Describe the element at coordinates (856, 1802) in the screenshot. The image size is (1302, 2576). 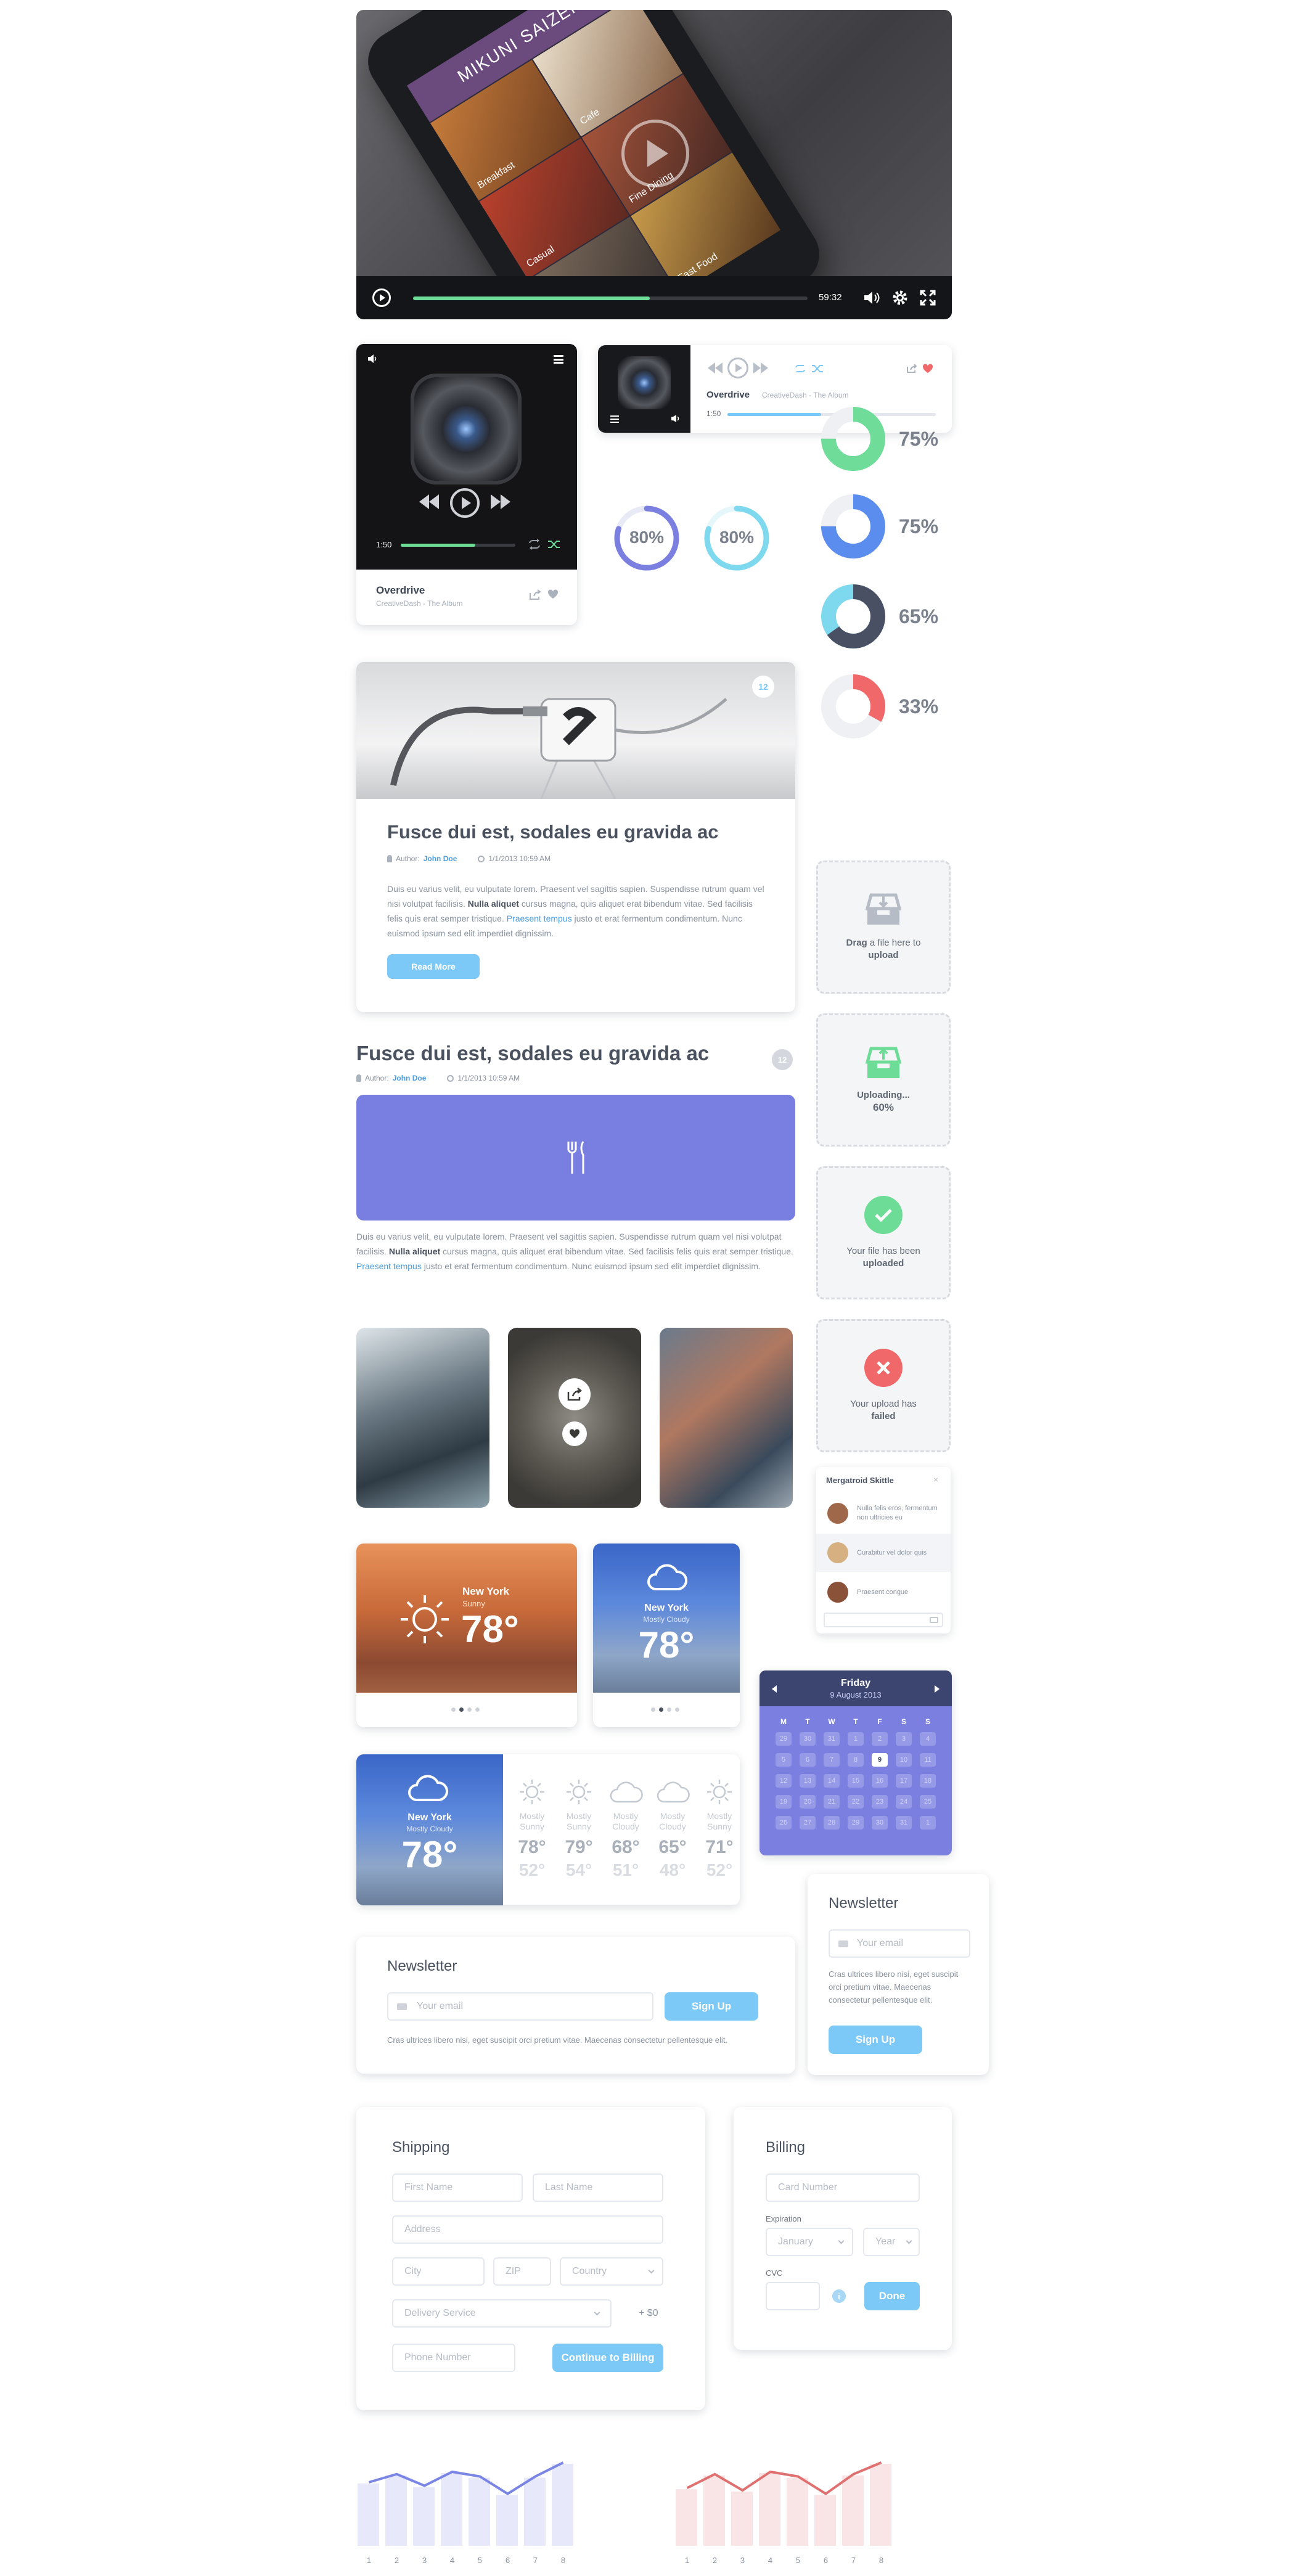
I see `calendar-day-cell: 22` at that location.